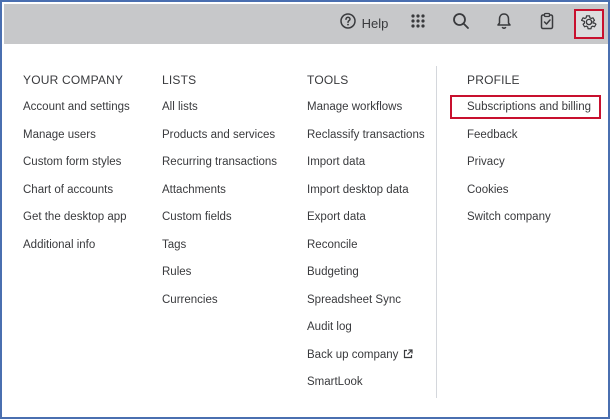 This screenshot has height=419, width=610. I want to click on menu-item-label: Back up company, so click(353, 354).